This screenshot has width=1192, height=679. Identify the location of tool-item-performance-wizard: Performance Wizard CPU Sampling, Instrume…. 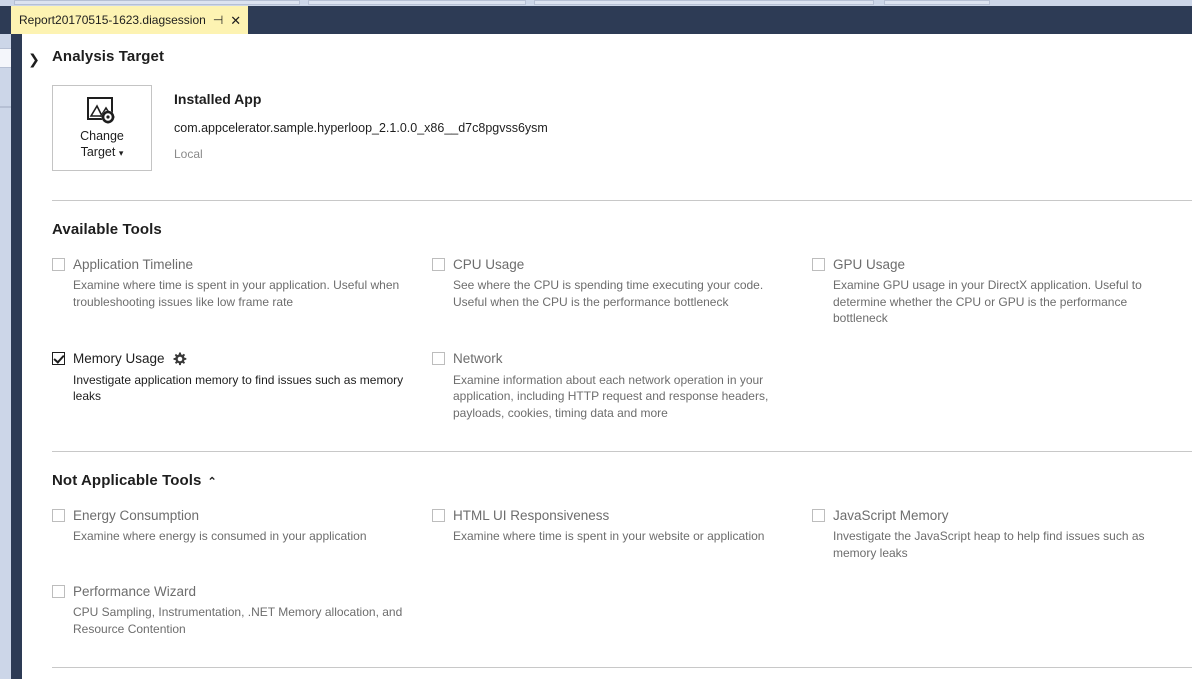
(242, 609).